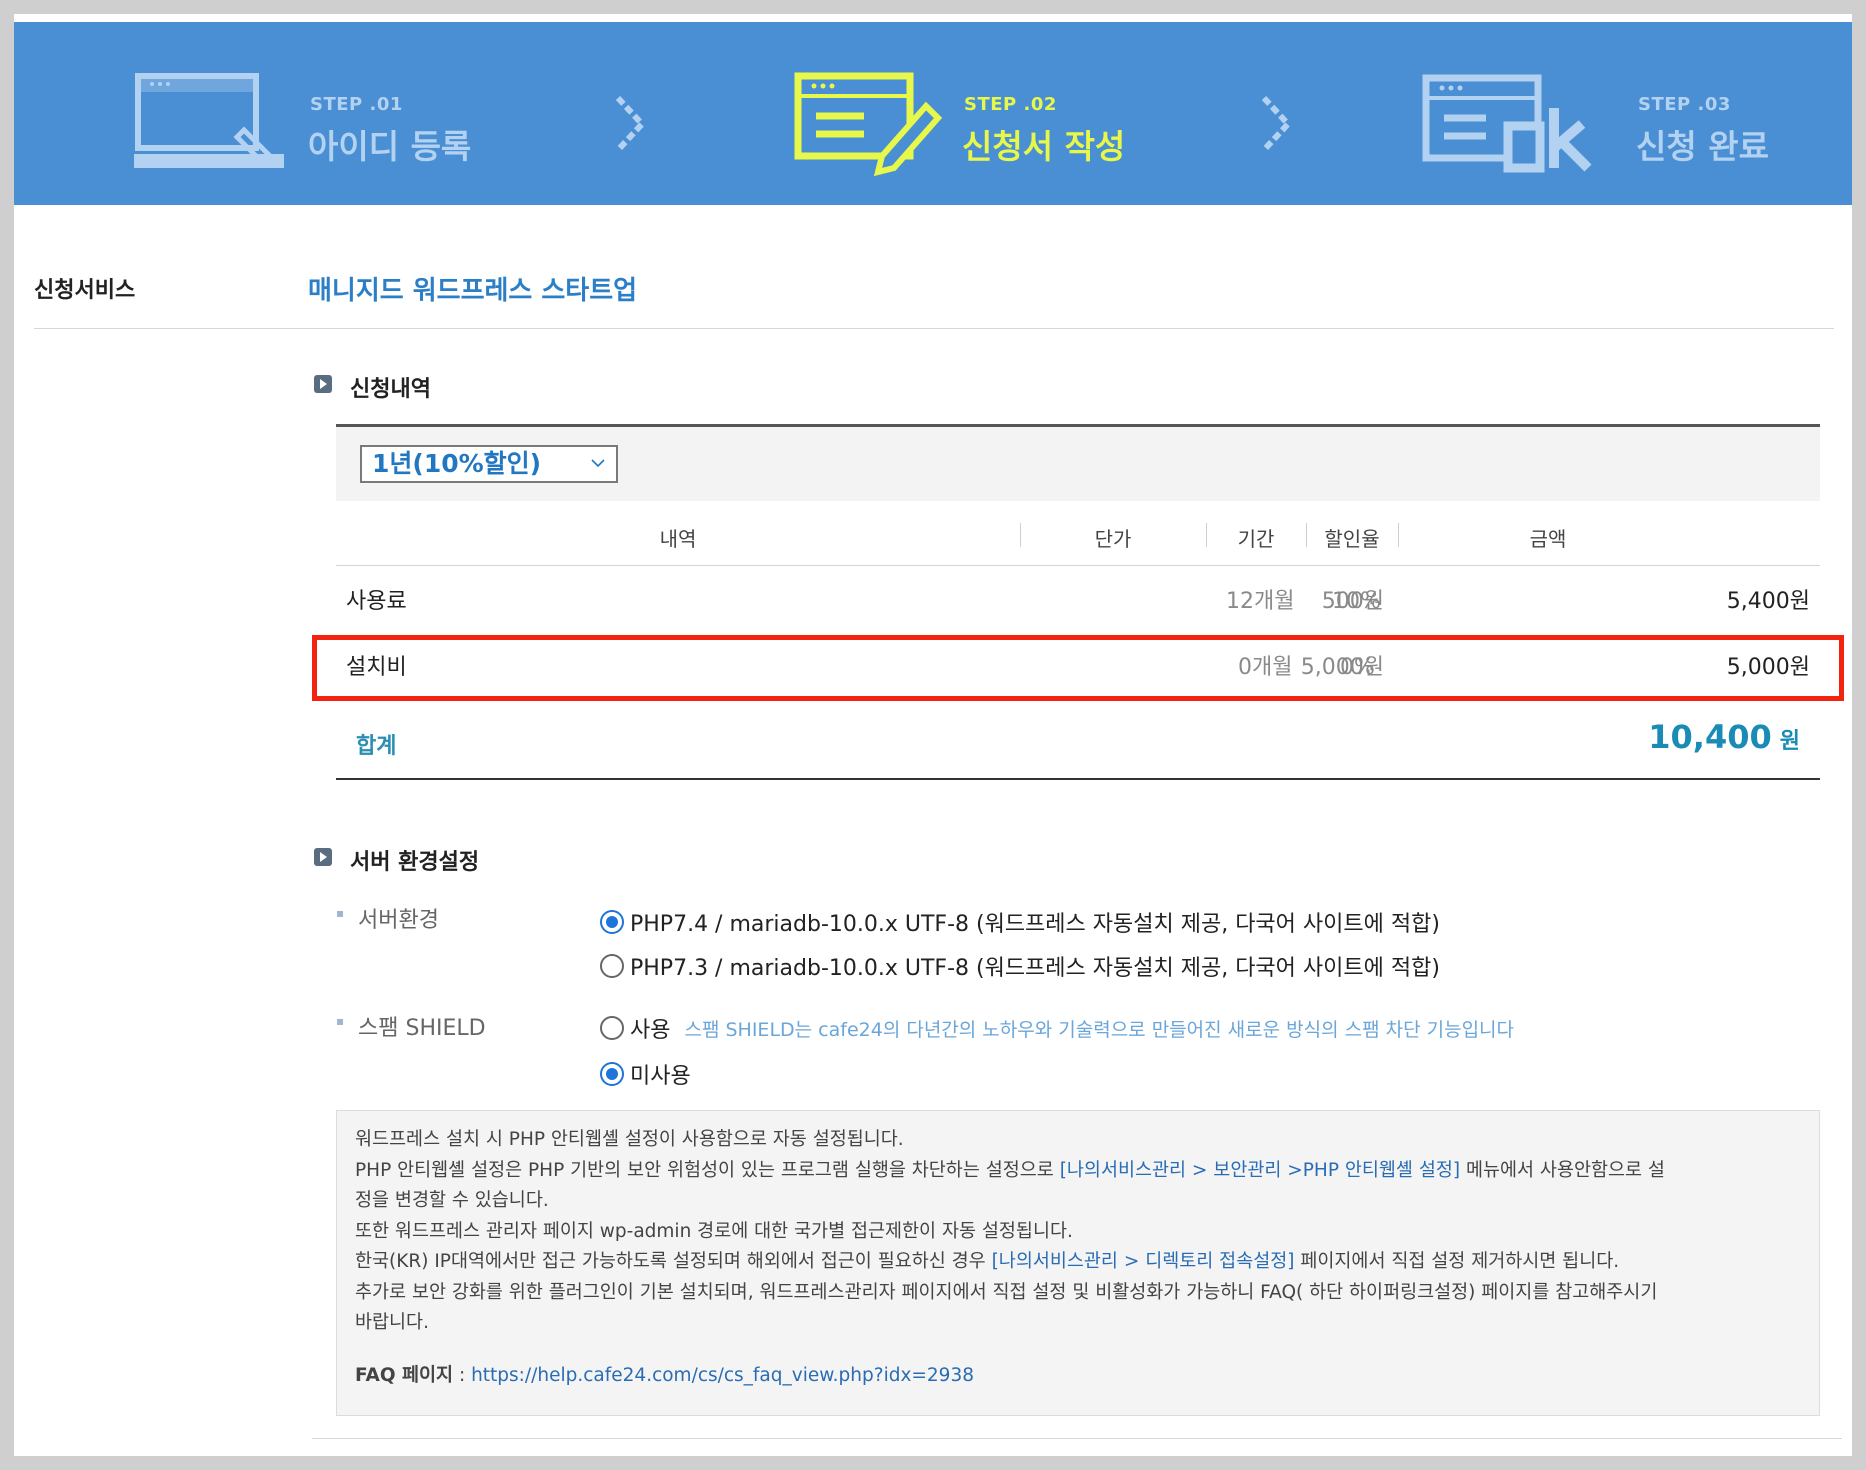 This screenshot has height=1470, width=1866. What do you see at coordinates (1143, 1261) in the screenshot?
I see `directory-access-link: [나의서비스관리 > 디렉토리 접속설정]` at bounding box center [1143, 1261].